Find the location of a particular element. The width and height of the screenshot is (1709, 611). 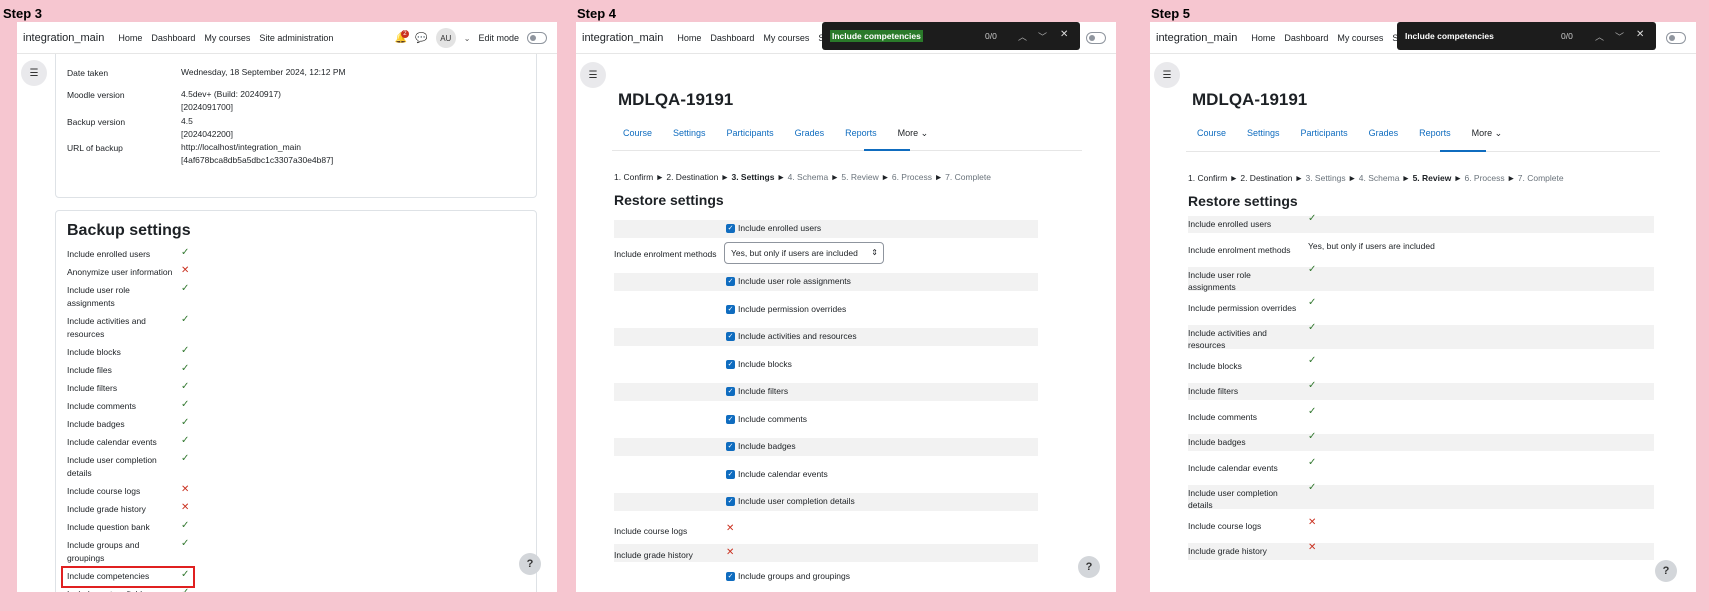

detail-label: Backup version is located at coordinates (96, 122).